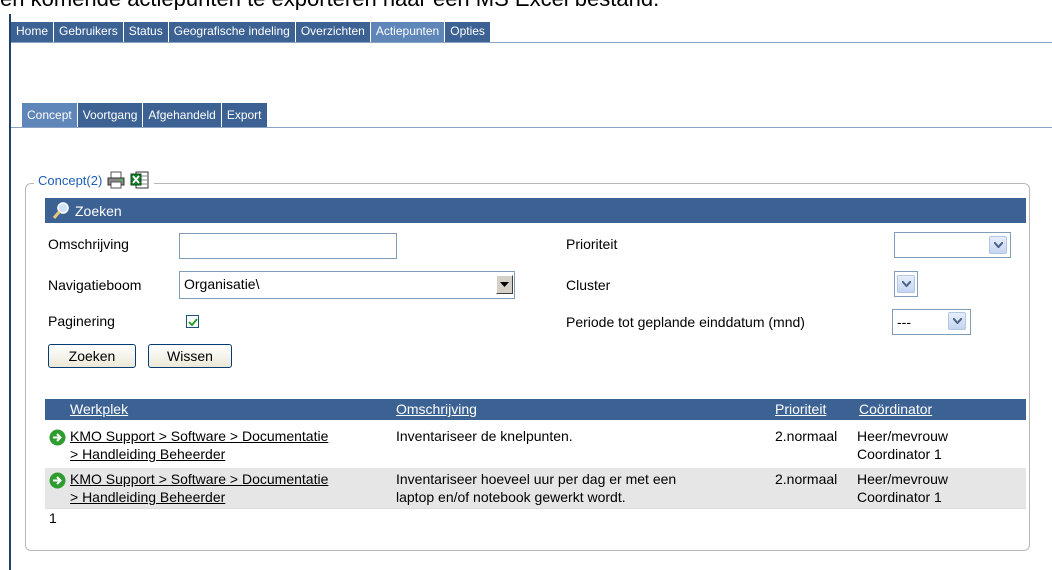 The height and width of the screenshot is (570, 1052). Describe the element at coordinates (110, 115) in the screenshot. I see `tab-voortgang: Voortgang` at that location.